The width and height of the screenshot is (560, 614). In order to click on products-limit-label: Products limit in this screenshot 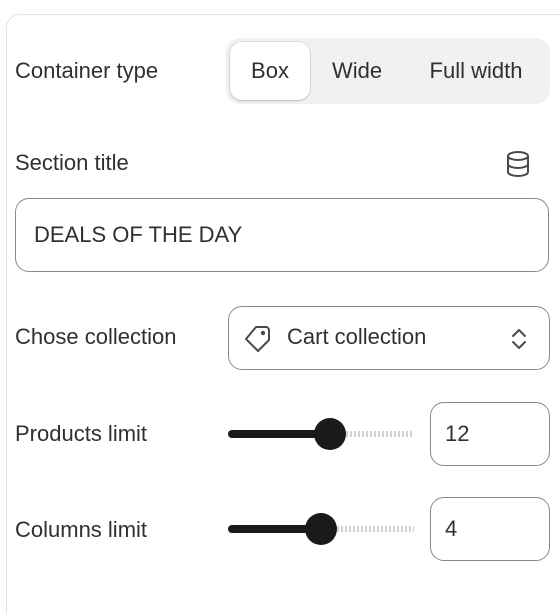, I will do `click(81, 433)`.